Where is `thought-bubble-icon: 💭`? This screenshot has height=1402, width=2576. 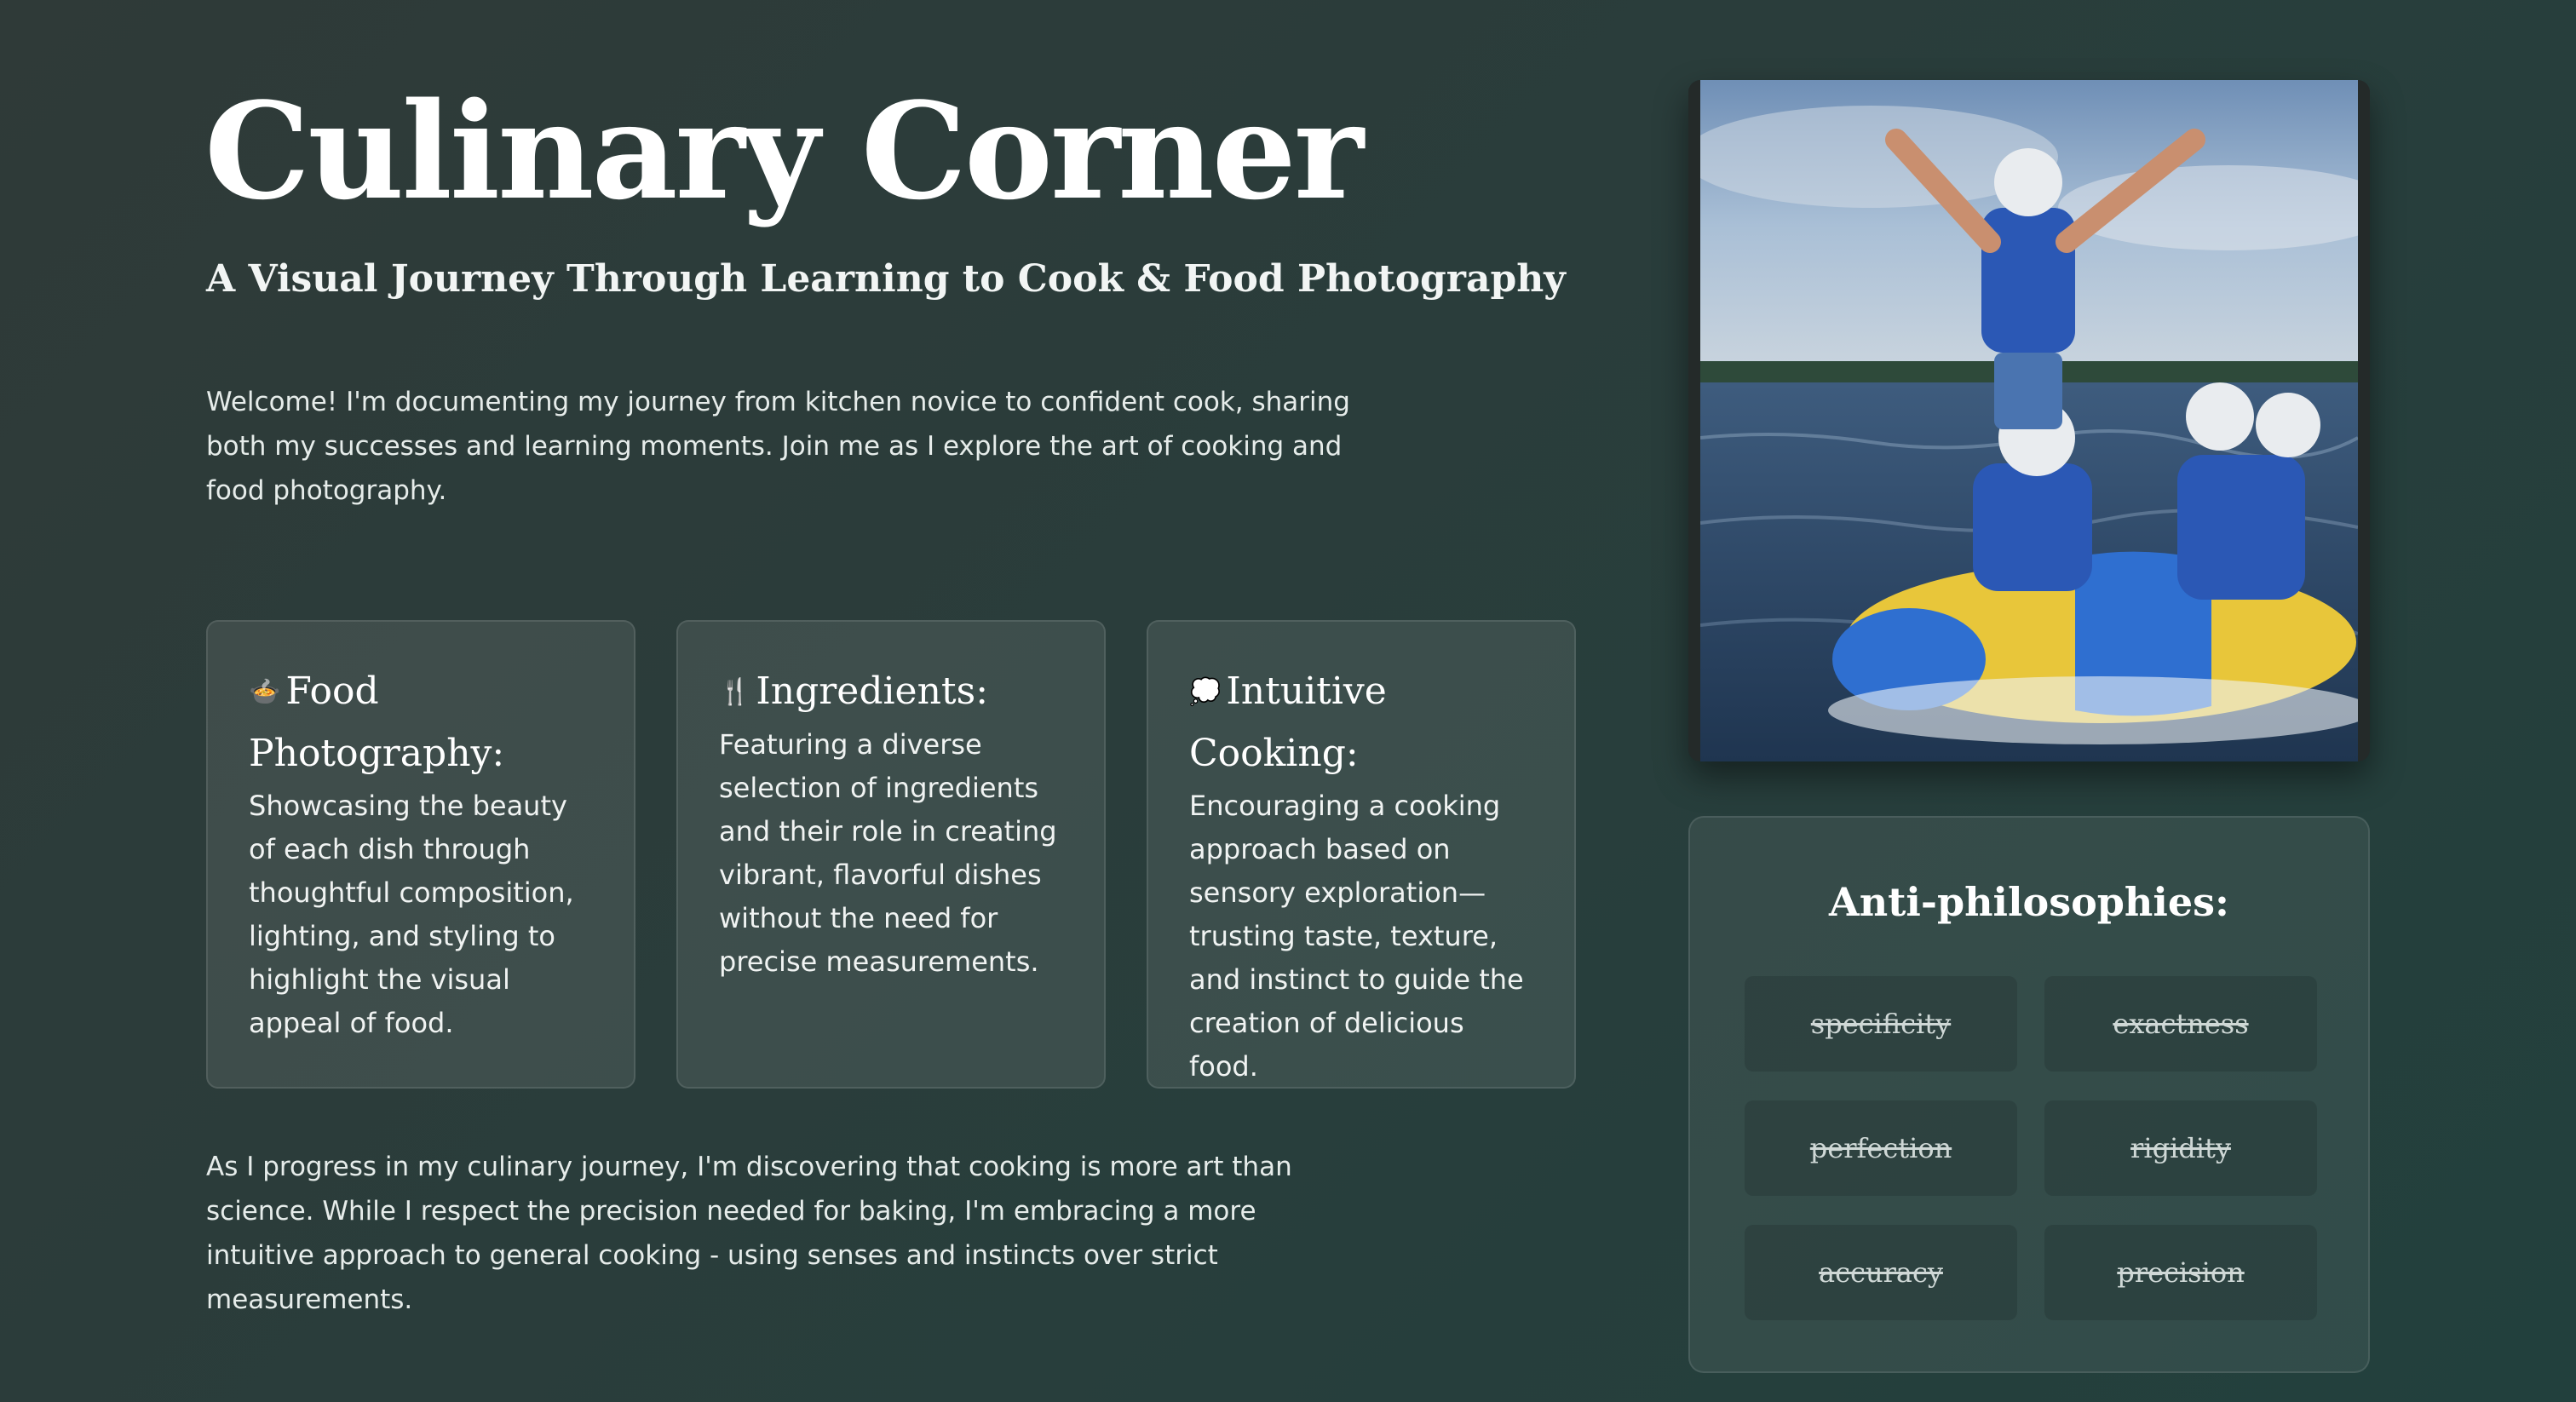 thought-bubble-icon: 💭 is located at coordinates (1205, 692).